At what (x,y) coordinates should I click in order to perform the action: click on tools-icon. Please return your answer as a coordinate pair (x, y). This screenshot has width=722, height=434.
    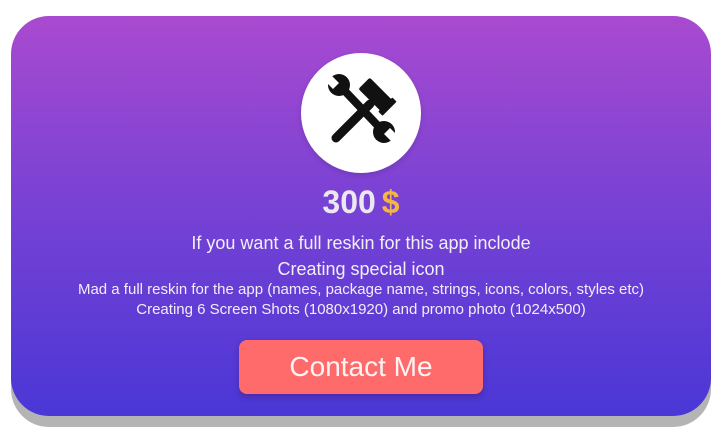
    Looking at the image, I should click on (361, 113).